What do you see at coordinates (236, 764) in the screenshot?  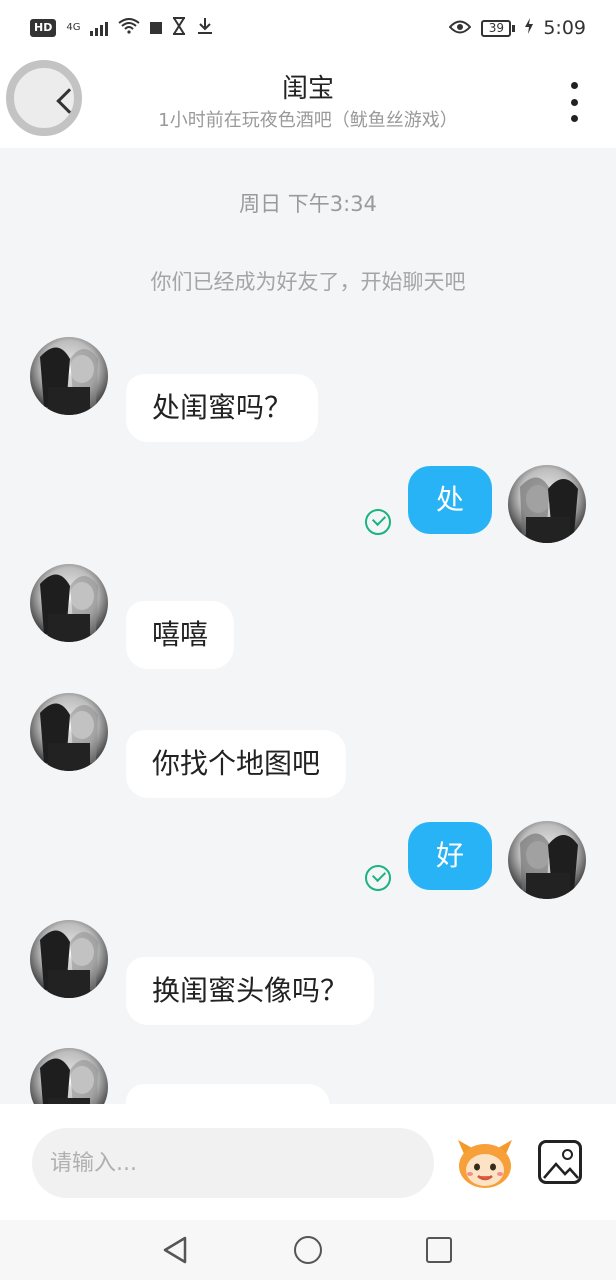 I see `message-bubble-incoming: 你找个地图吧` at bounding box center [236, 764].